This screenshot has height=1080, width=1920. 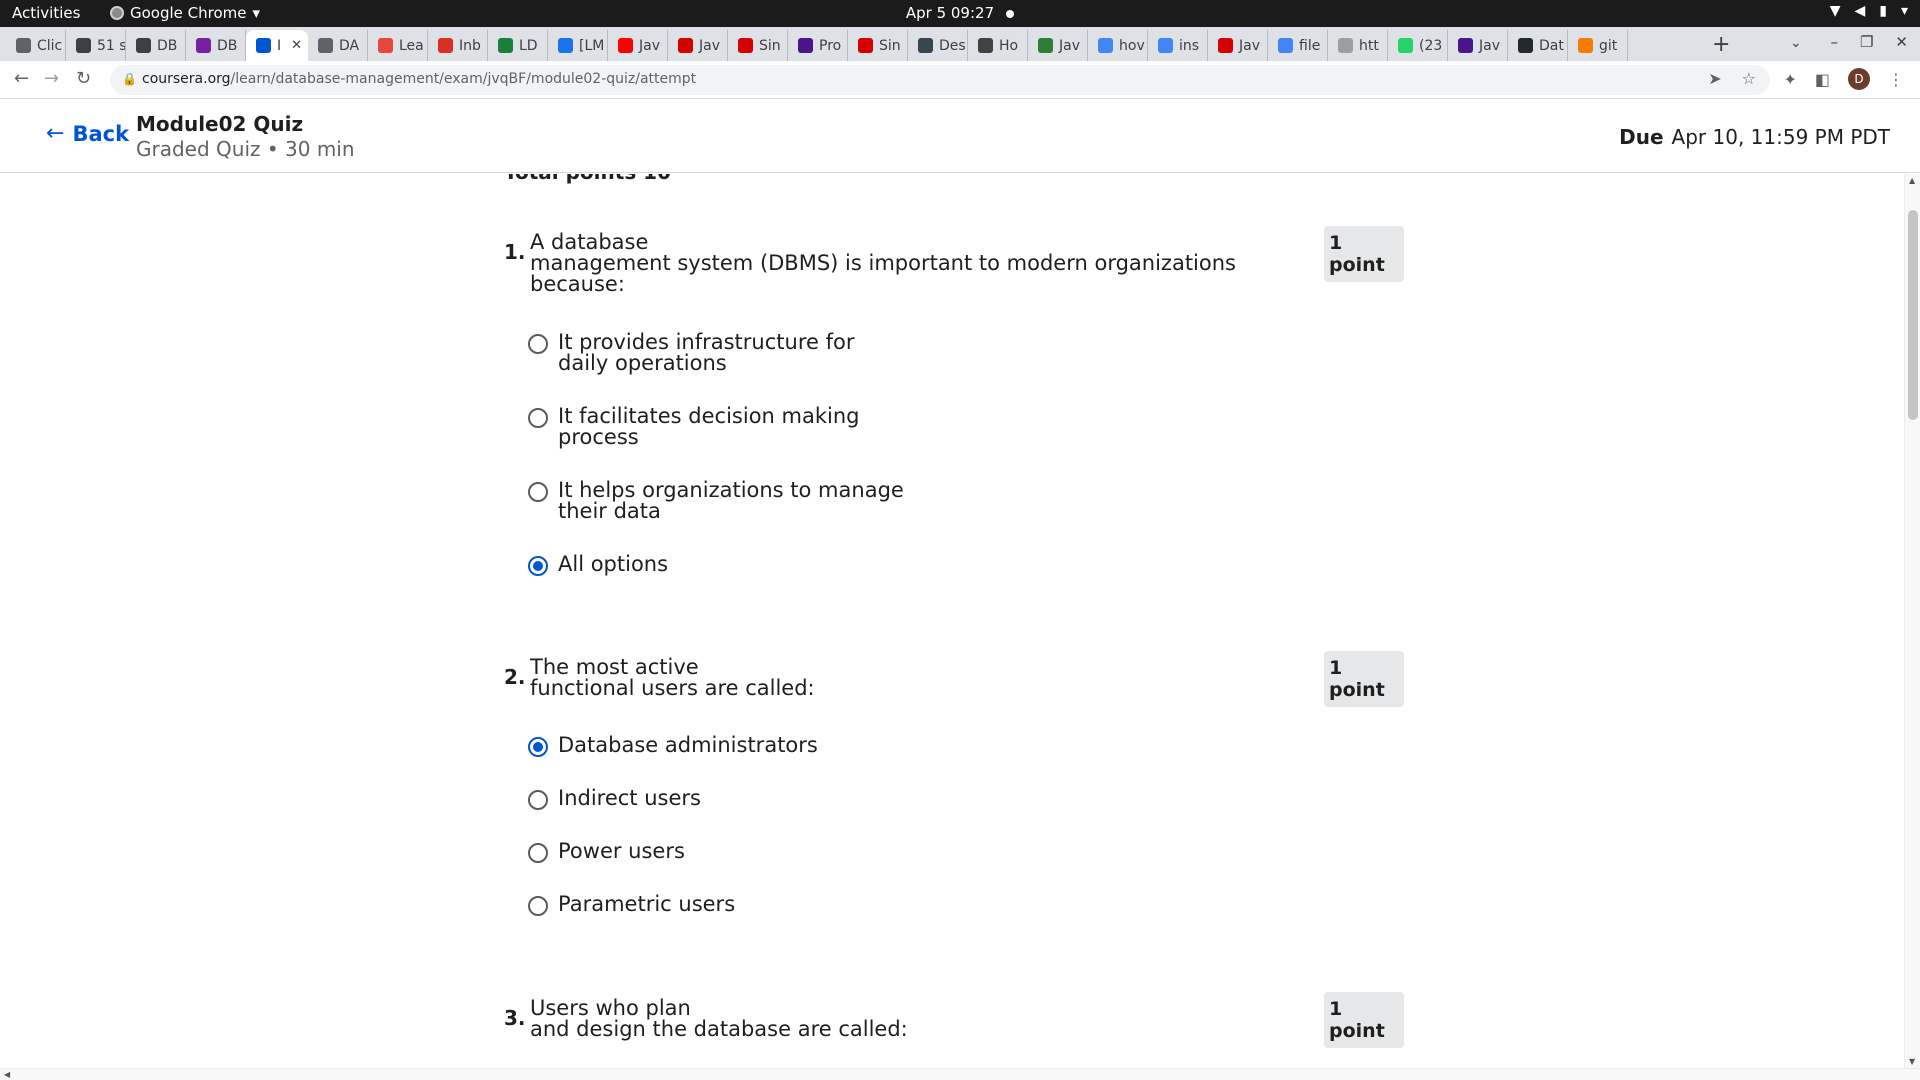 I want to click on app-menu: Google Chrome ▾, so click(x=185, y=13).